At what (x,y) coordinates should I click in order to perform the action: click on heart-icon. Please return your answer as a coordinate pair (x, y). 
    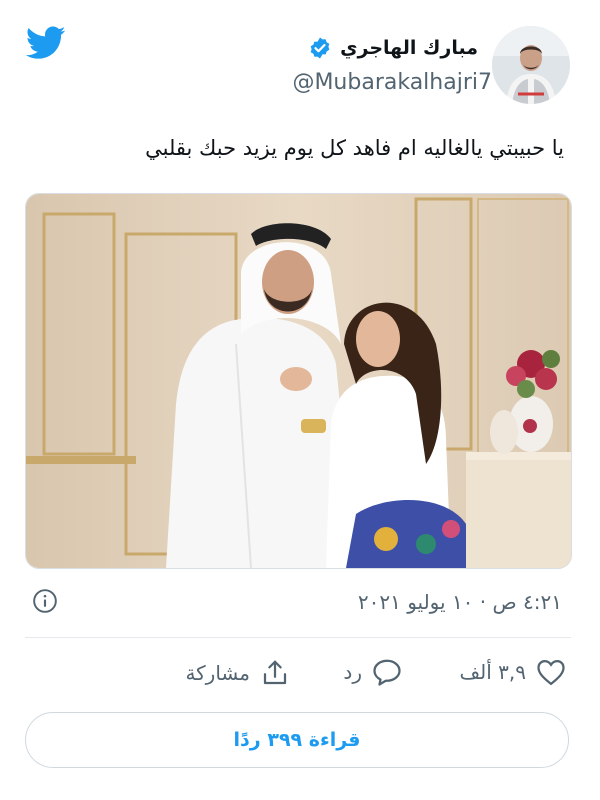
    Looking at the image, I should click on (551, 672).